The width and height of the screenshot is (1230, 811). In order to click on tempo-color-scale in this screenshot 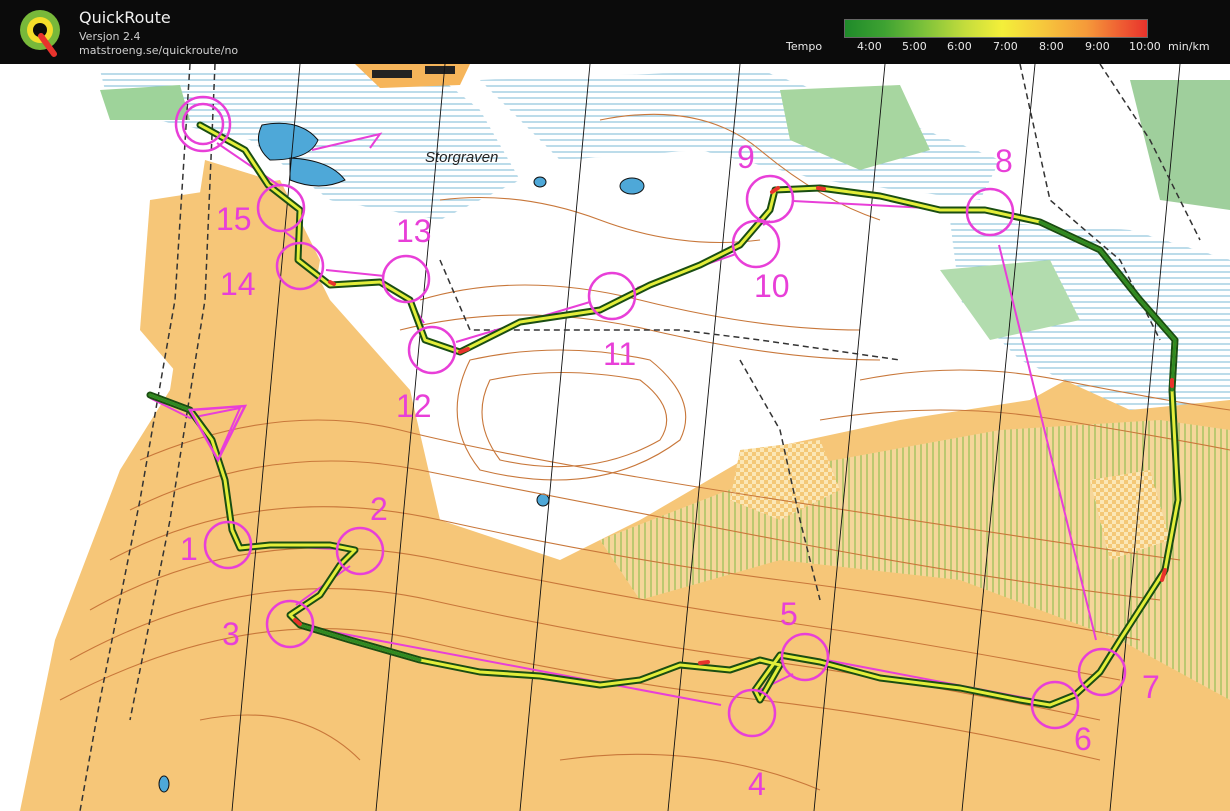, I will do `click(996, 28)`.